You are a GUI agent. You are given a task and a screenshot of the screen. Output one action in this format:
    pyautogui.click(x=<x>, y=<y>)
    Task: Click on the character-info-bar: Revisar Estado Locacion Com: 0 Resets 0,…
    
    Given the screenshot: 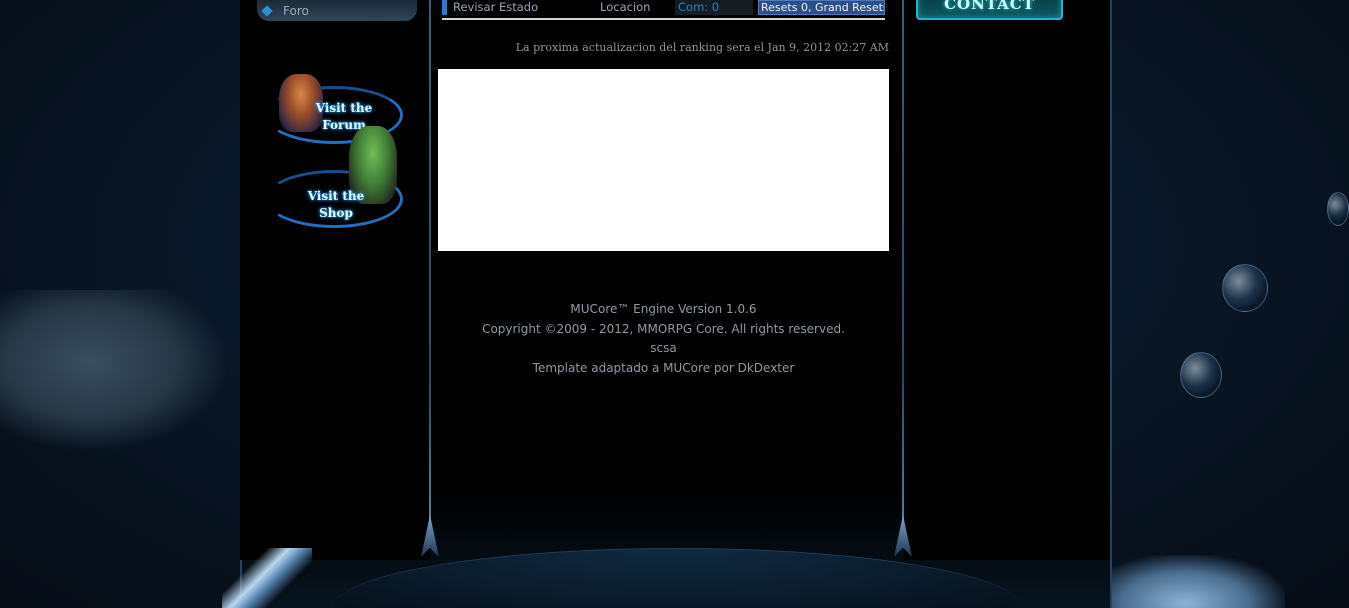 What is the action you would take?
    pyautogui.click(x=663, y=8)
    